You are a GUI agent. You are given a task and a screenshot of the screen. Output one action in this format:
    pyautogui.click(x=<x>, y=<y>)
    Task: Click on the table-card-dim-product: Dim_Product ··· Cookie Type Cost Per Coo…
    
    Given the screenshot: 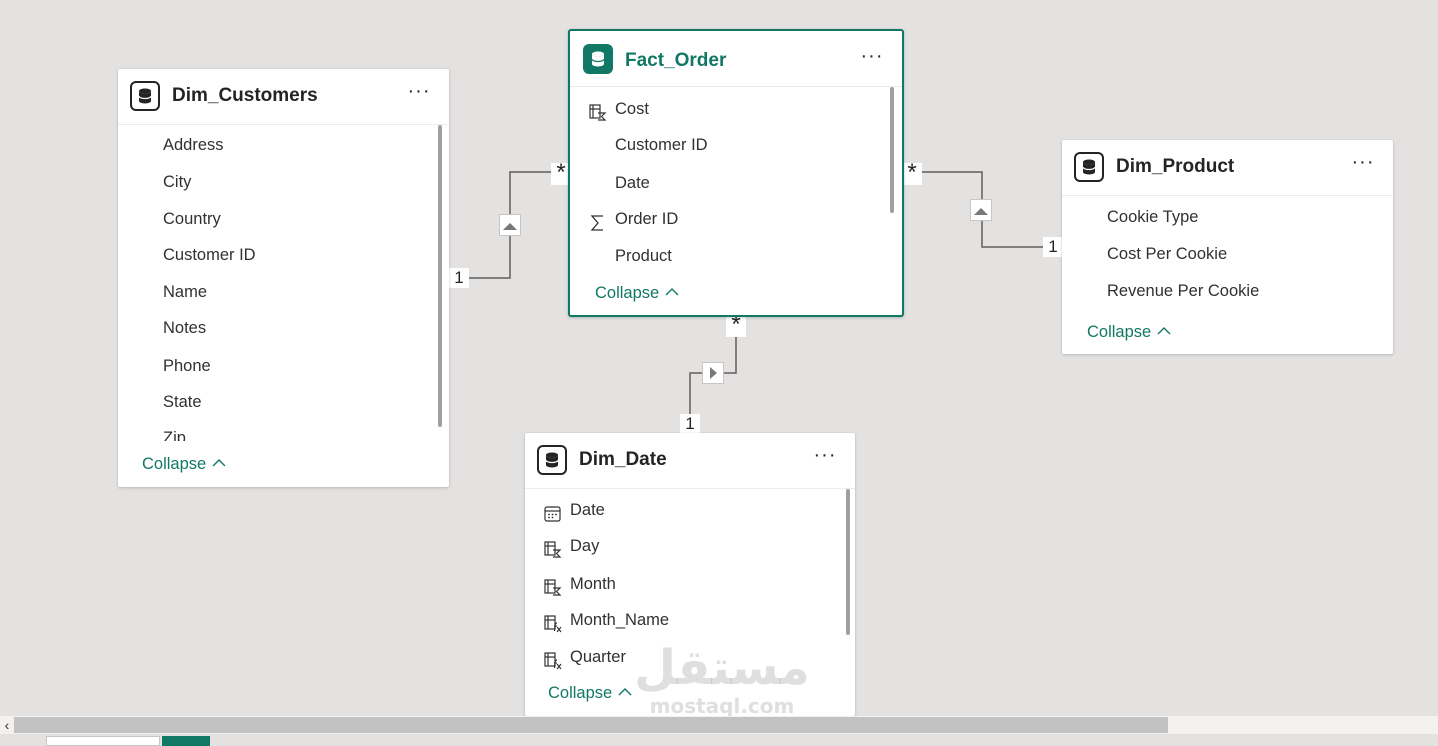 What is the action you would take?
    pyautogui.click(x=1227, y=247)
    